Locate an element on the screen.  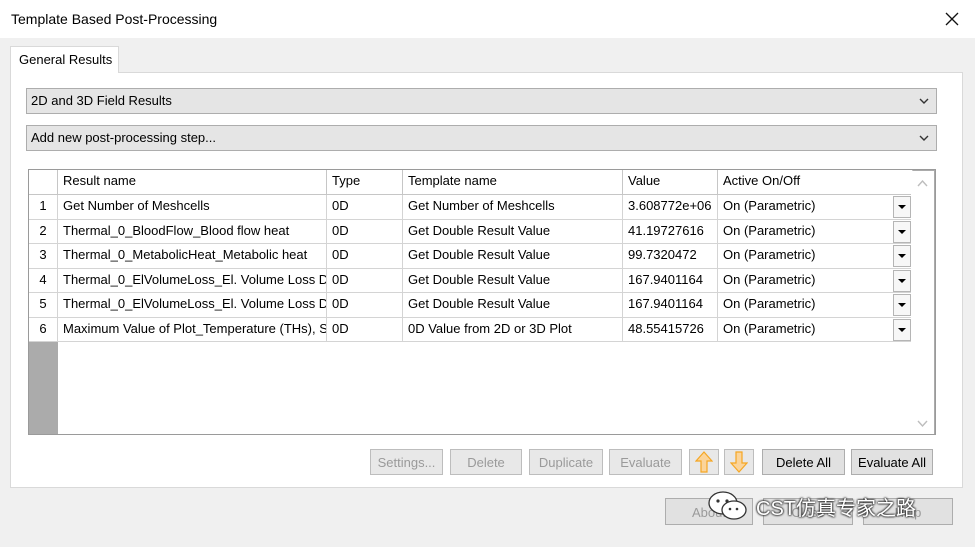
cell-value-text: 3.608772e+06 is located at coordinates (670, 205).